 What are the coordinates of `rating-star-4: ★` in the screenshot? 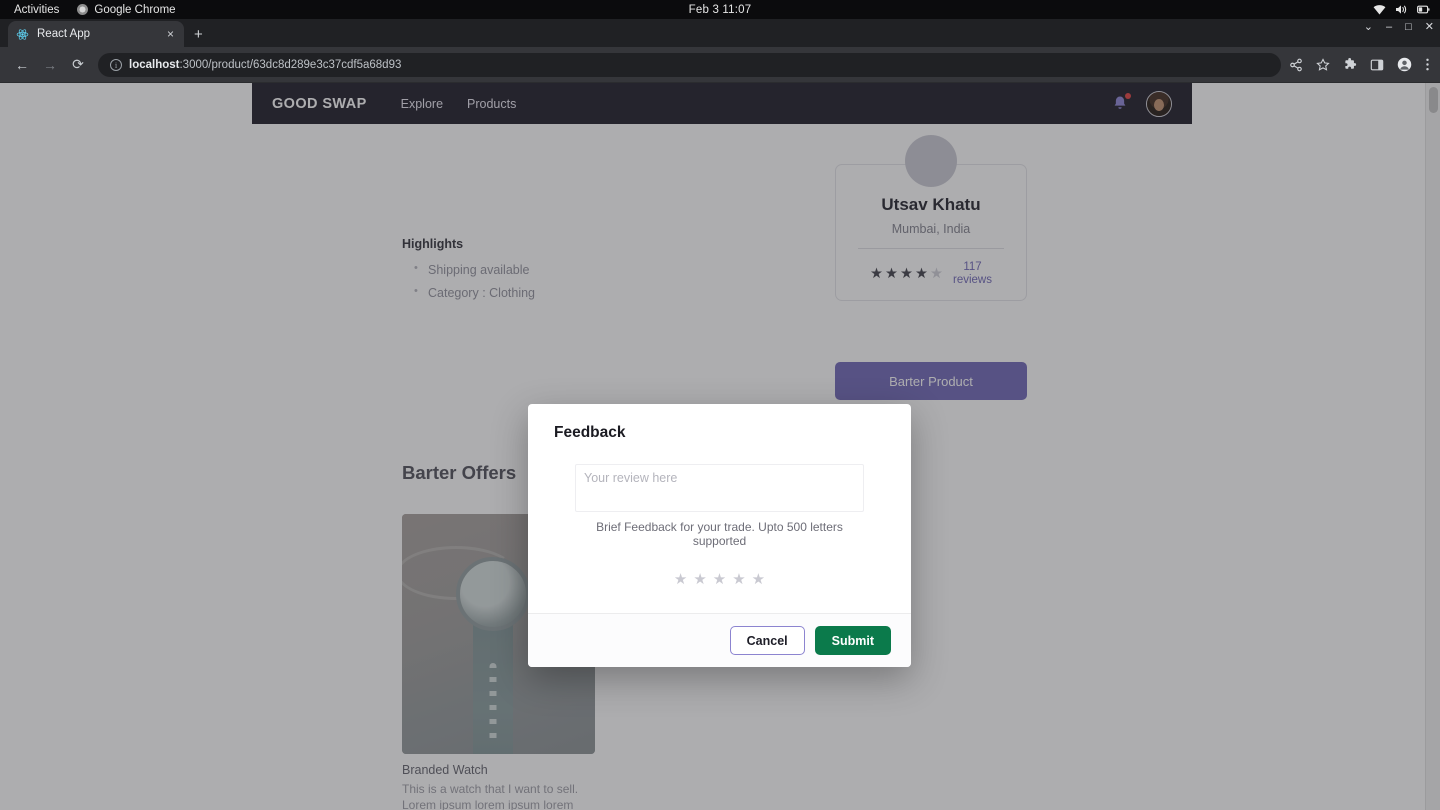 It's located at (738, 579).